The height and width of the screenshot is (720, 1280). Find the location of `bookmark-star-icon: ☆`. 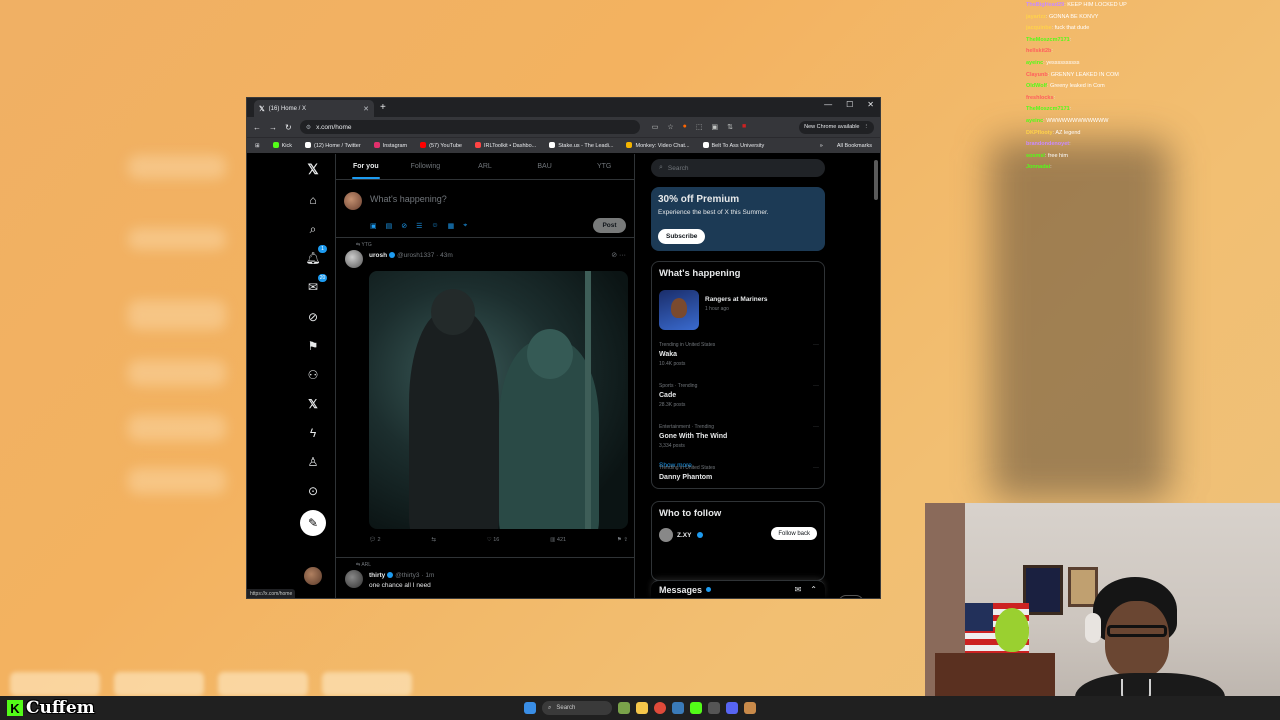

bookmark-star-icon: ☆ is located at coordinates (670, 127).